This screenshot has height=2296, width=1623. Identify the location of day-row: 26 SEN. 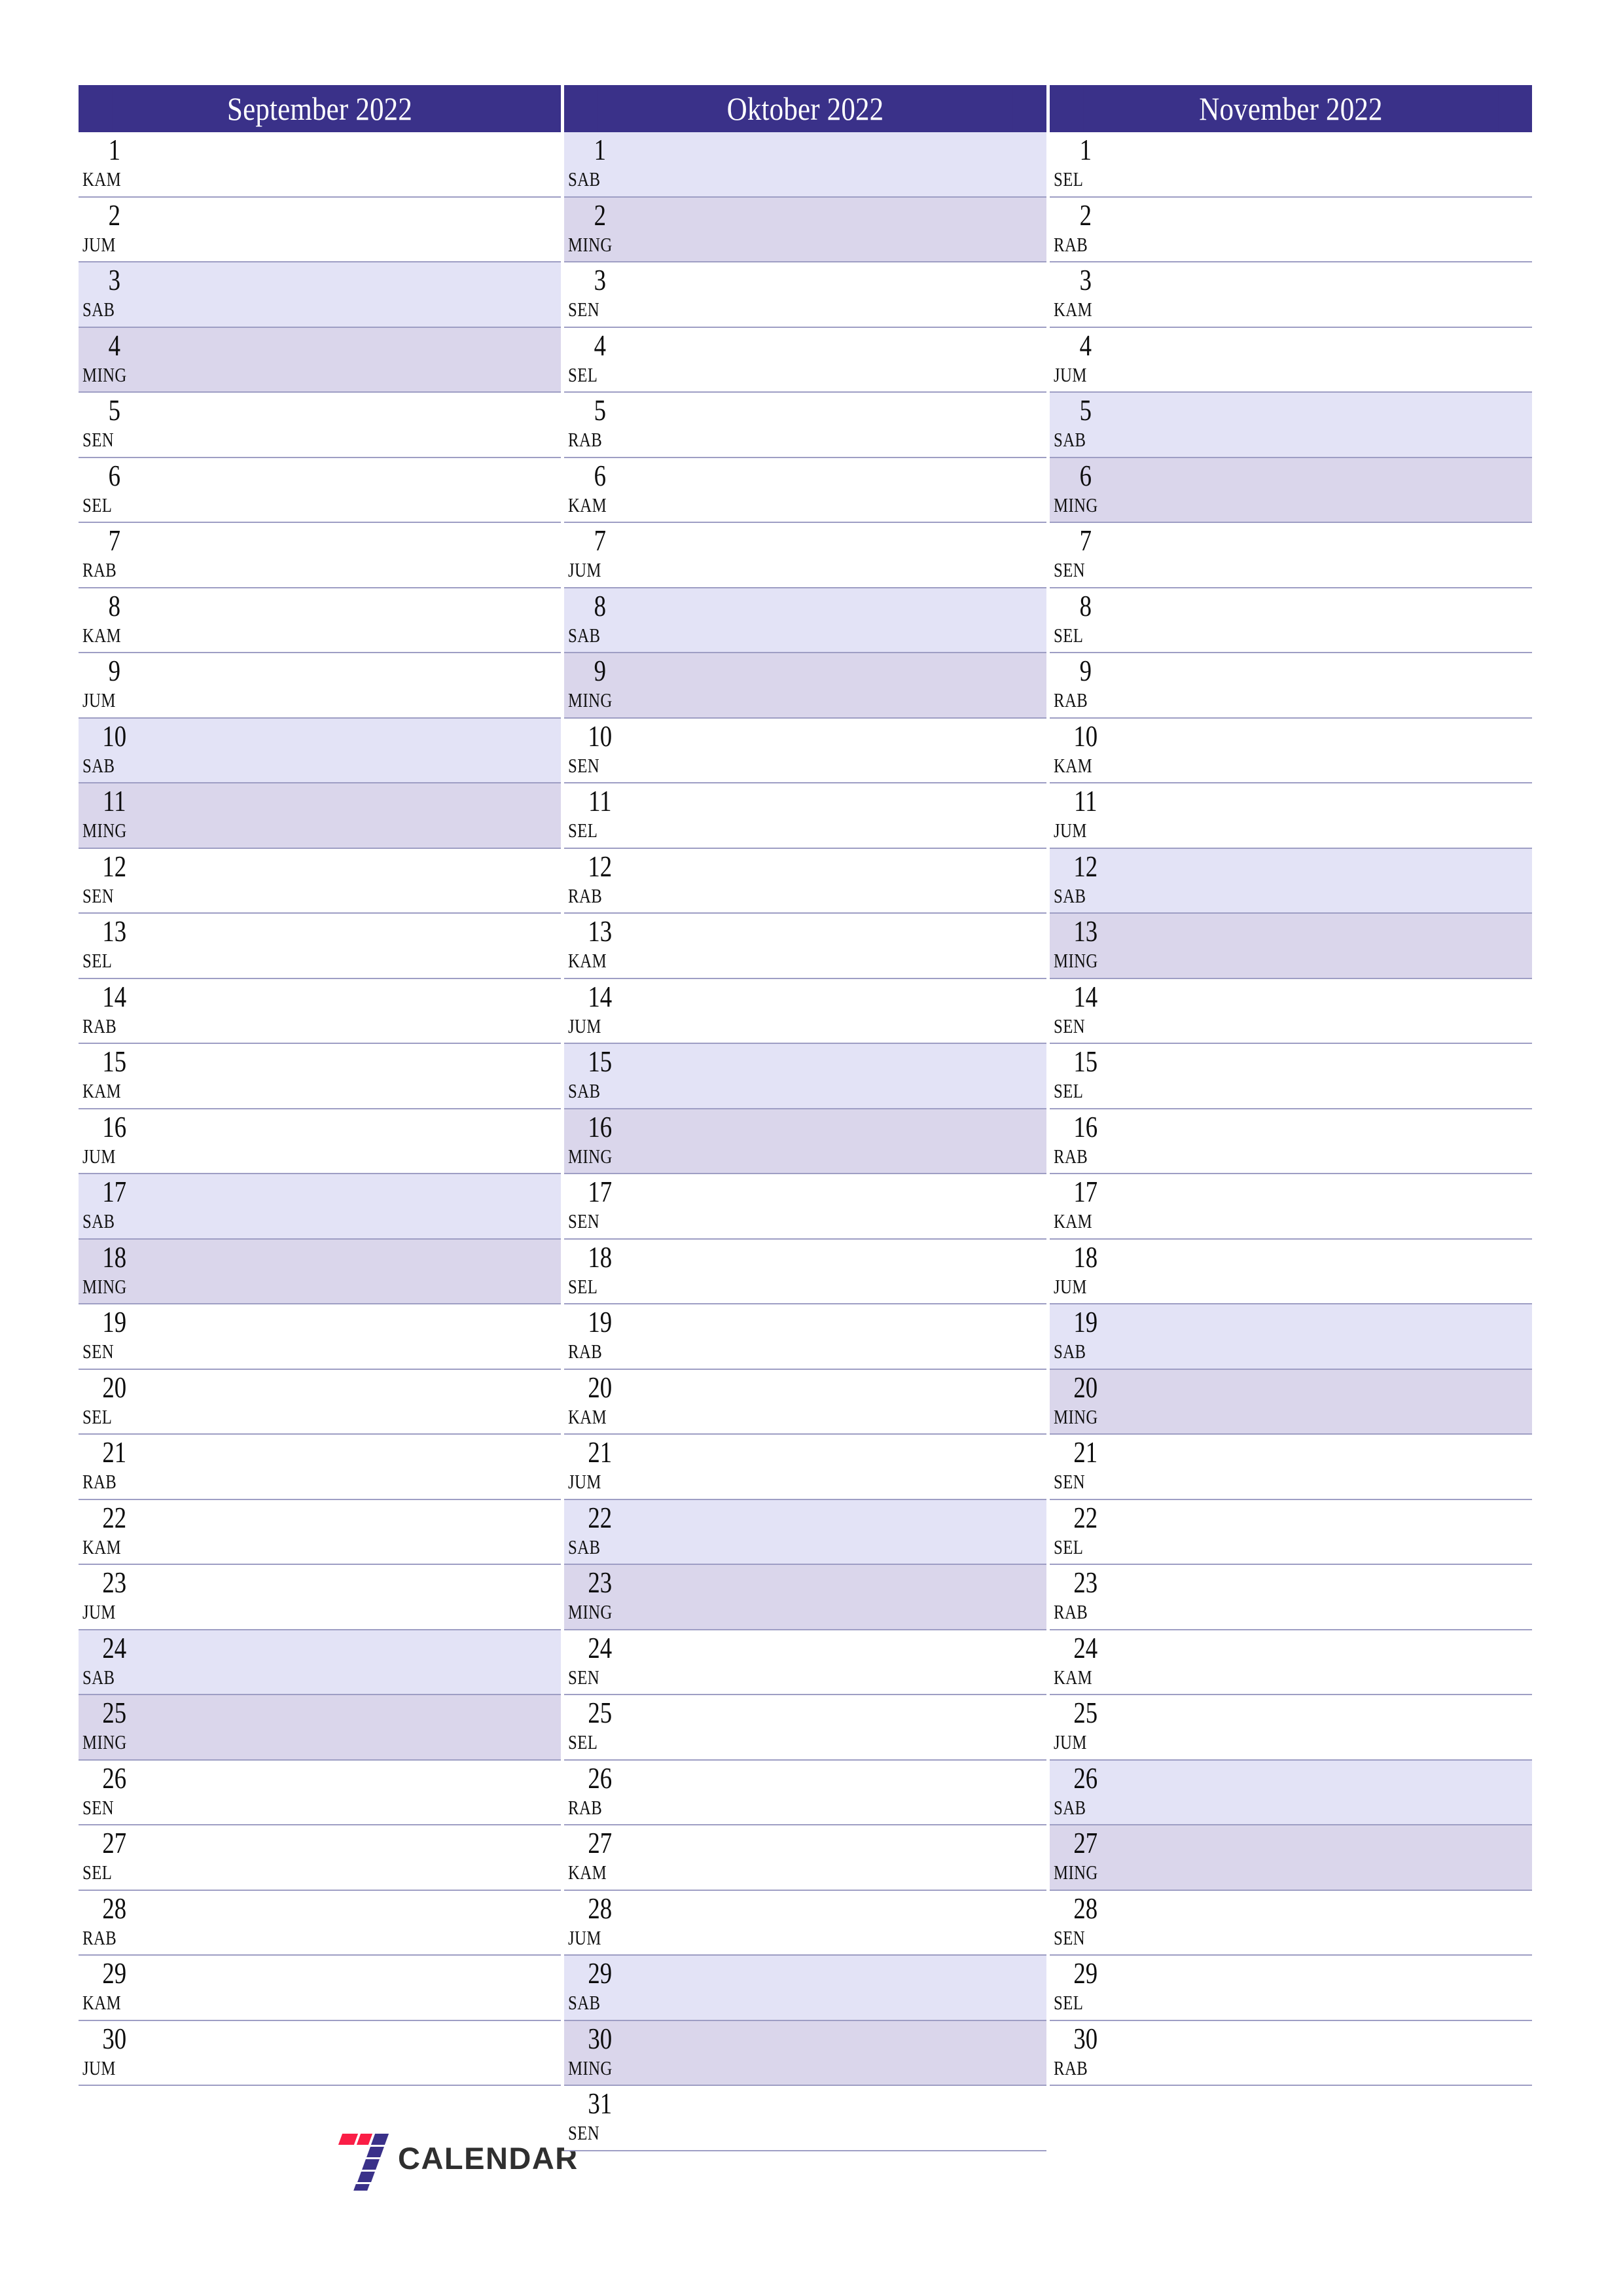
(320, 1792).